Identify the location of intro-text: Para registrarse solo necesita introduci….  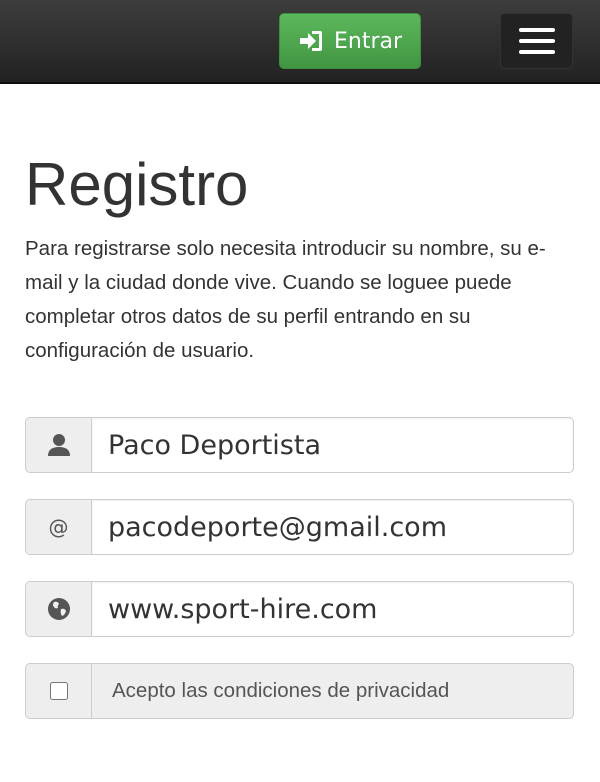
(285, 299).